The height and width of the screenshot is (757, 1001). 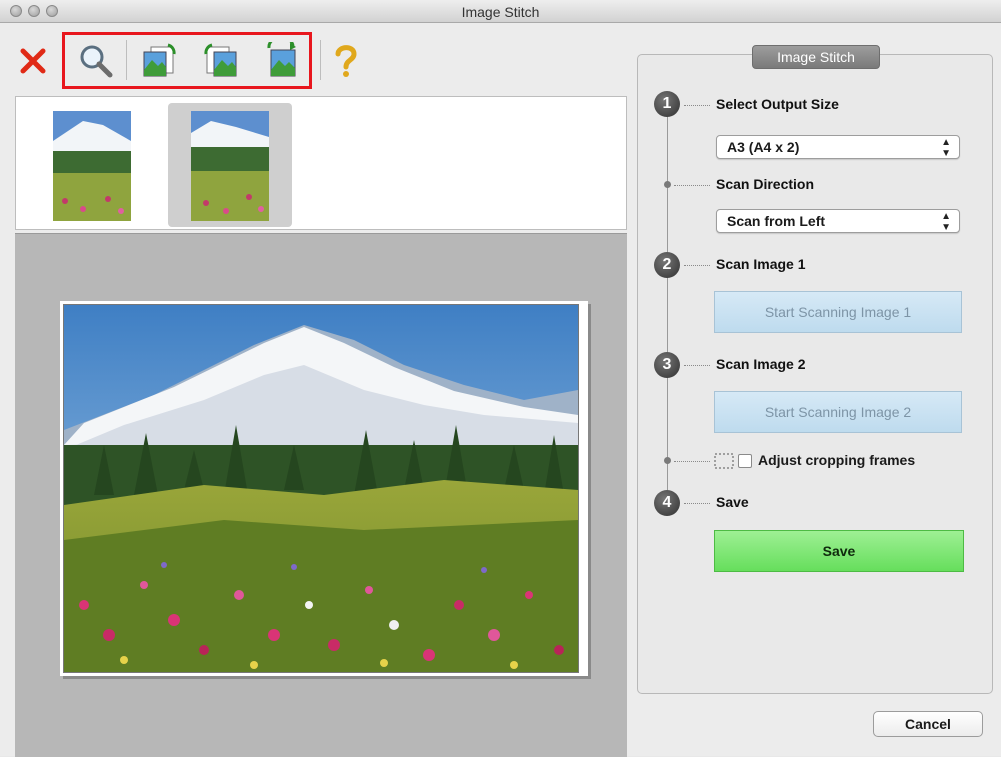 I want to click on thumbnail-strip, so click(x=321, y=163).